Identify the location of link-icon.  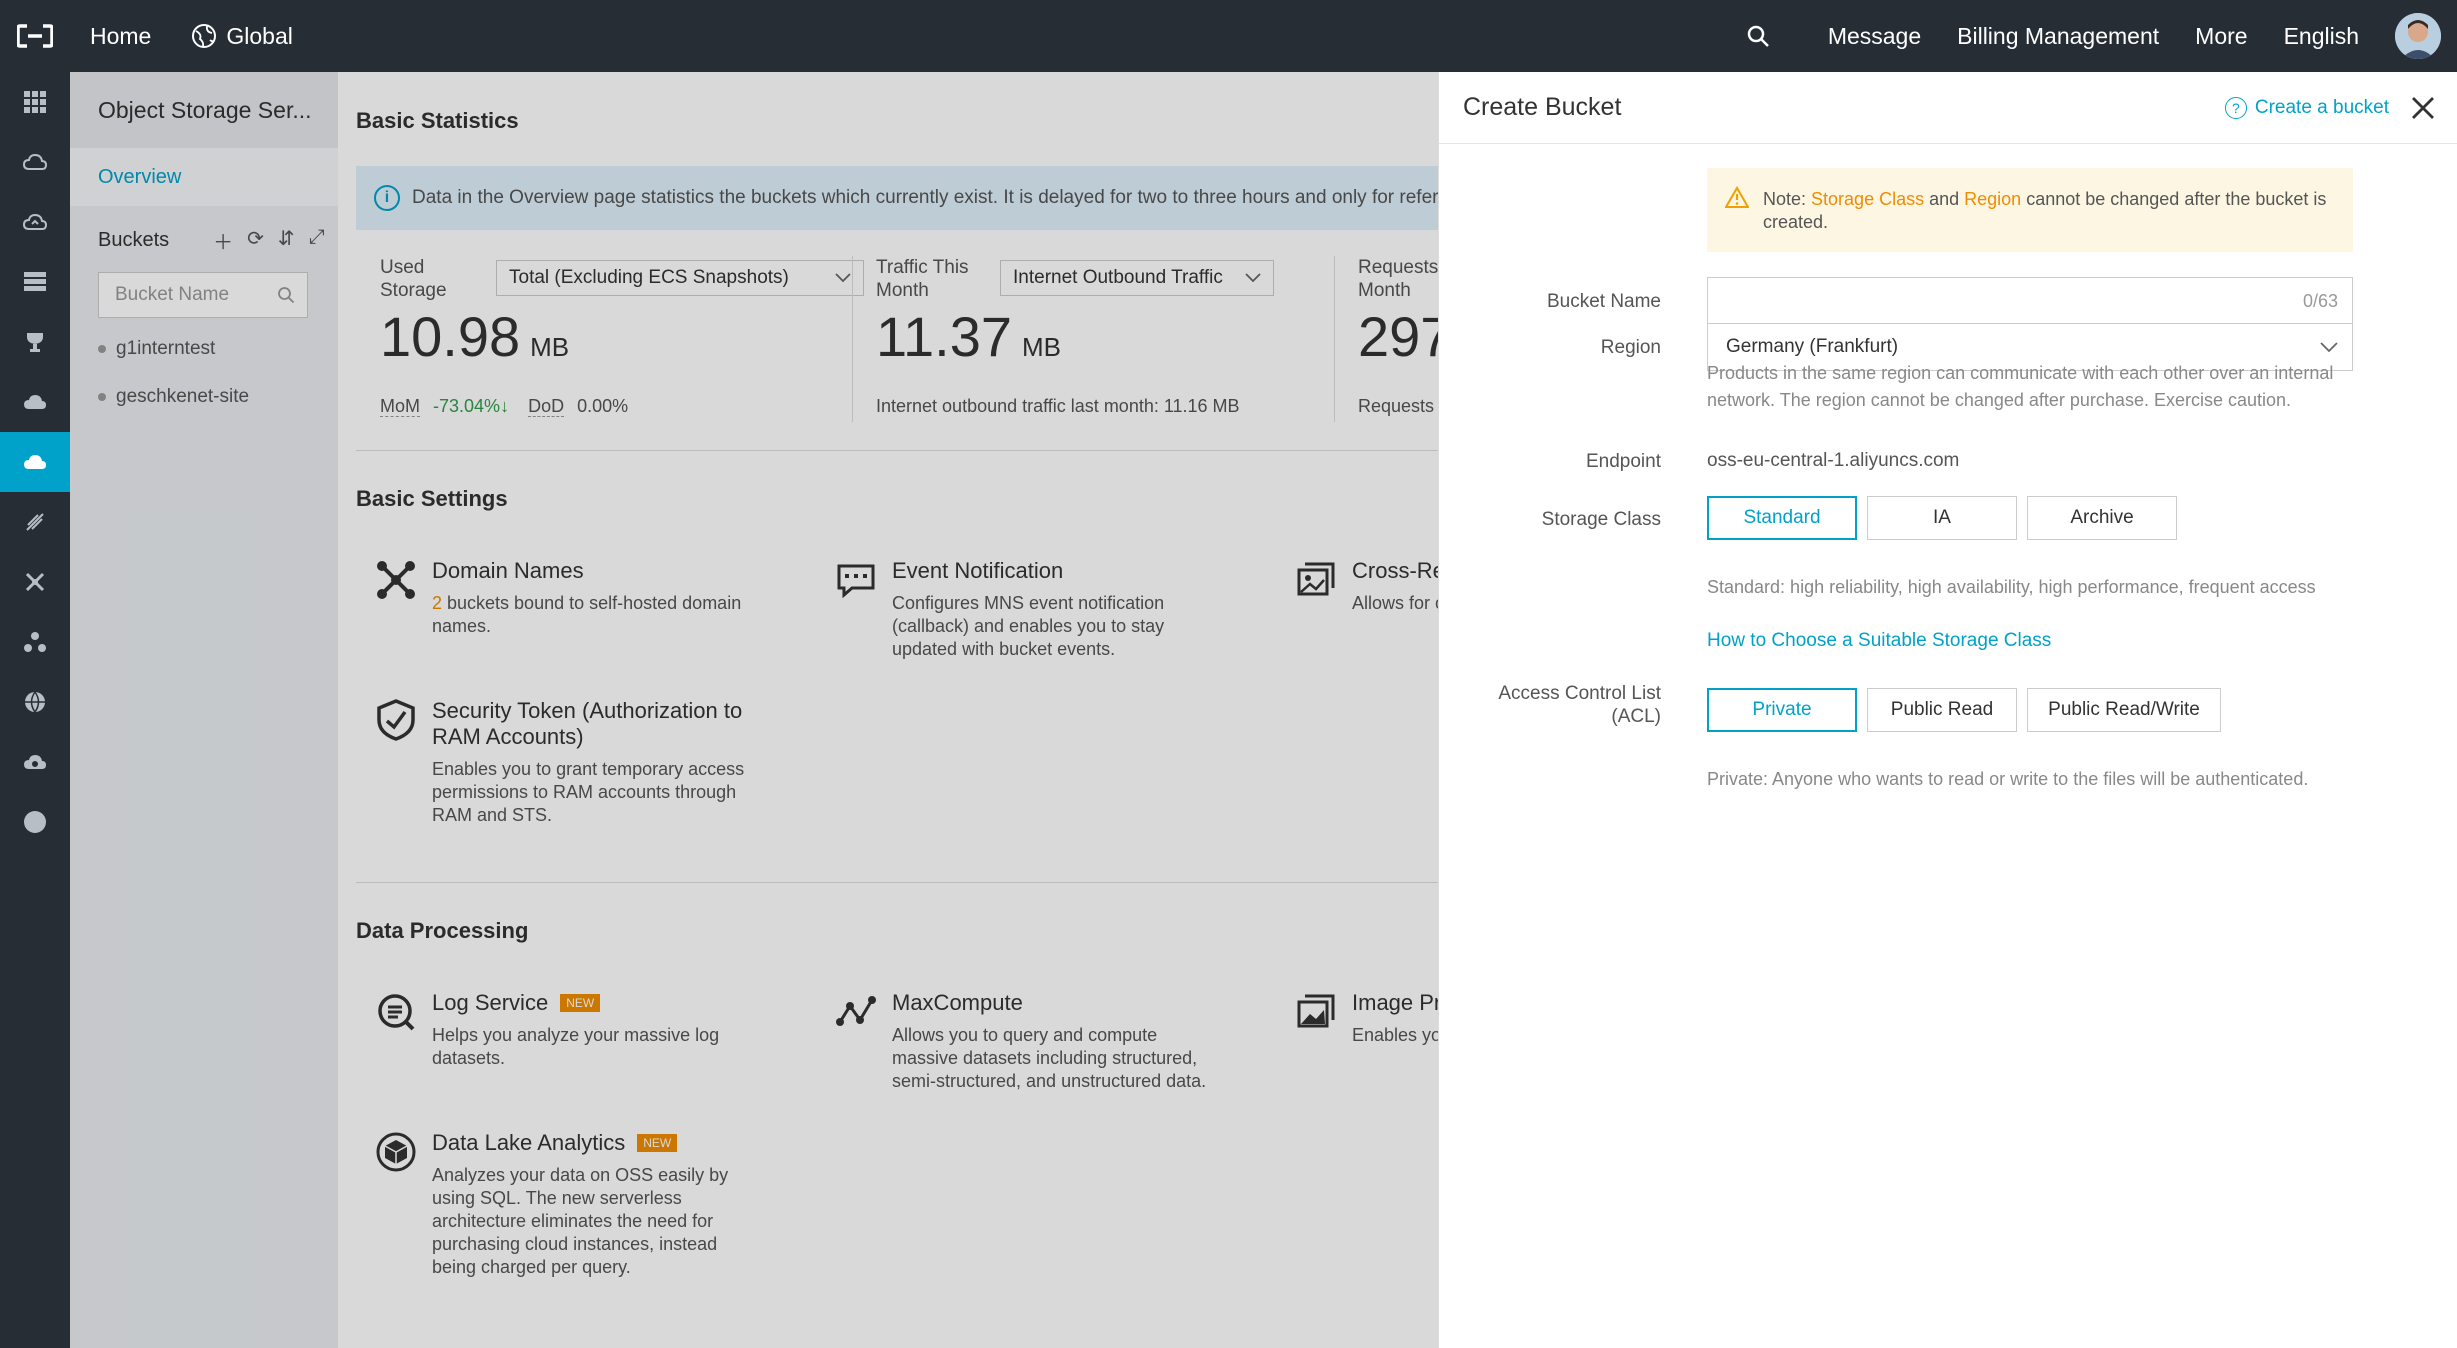
(35, 522).